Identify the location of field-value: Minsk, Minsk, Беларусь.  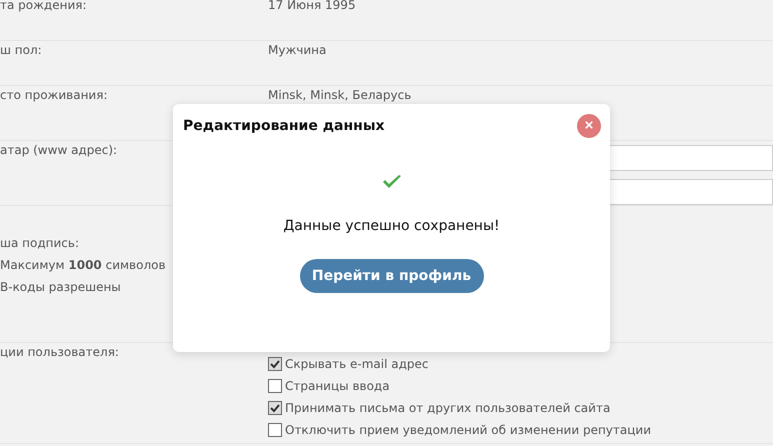
(340, 94).